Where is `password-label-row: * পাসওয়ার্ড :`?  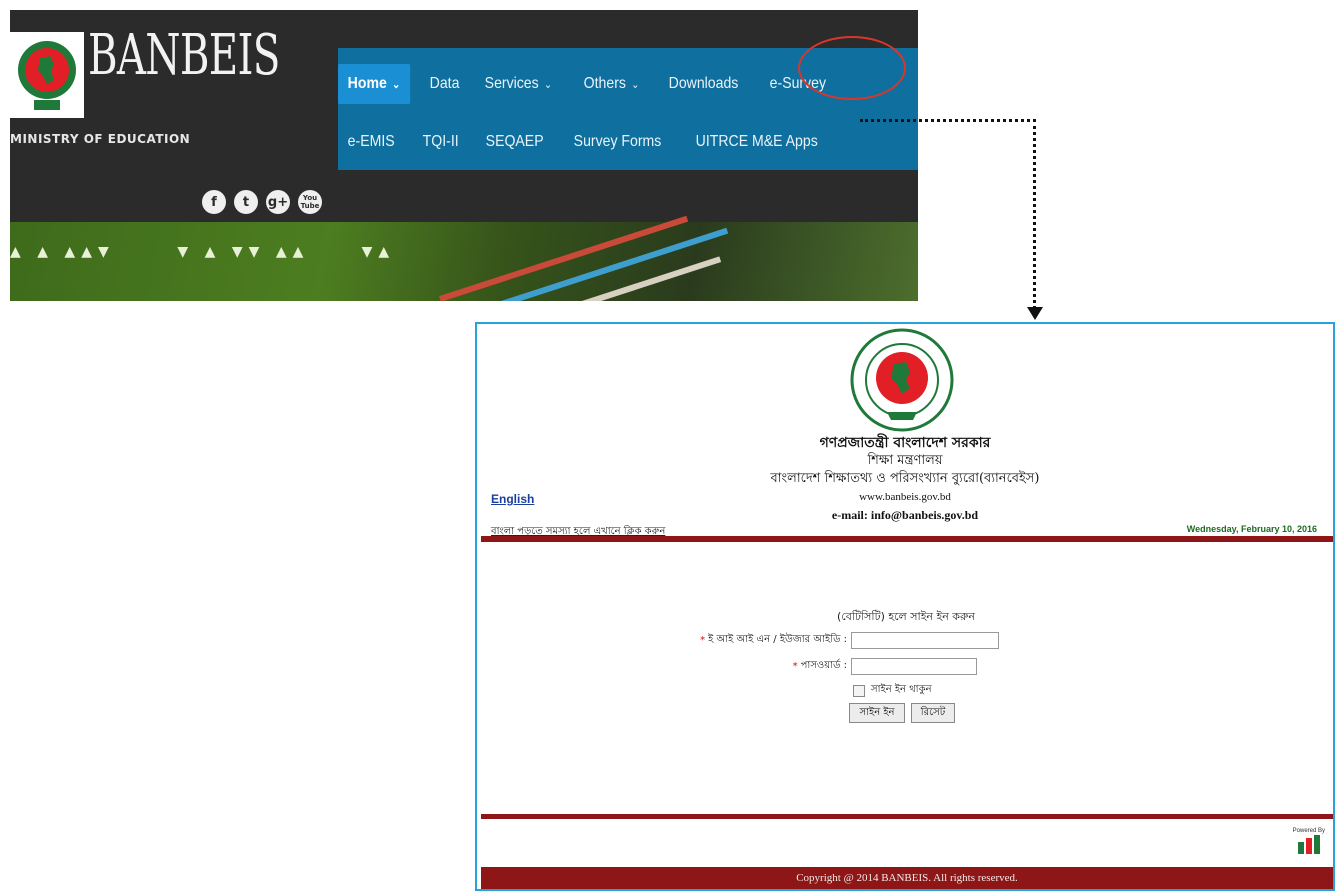
password-label-row: * পাসওয়ার্ড : is located at coordinates (820, 666).